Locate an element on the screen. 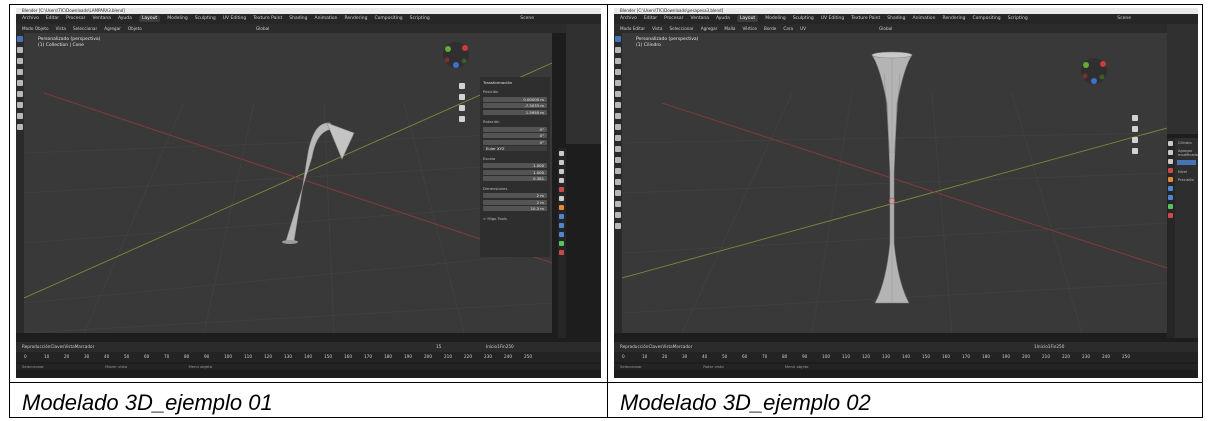 Image resolution: width=1214 pixels, height=421 pixels. migo-tools-panel: > Migo Tools is located at coordinates (515, 217).